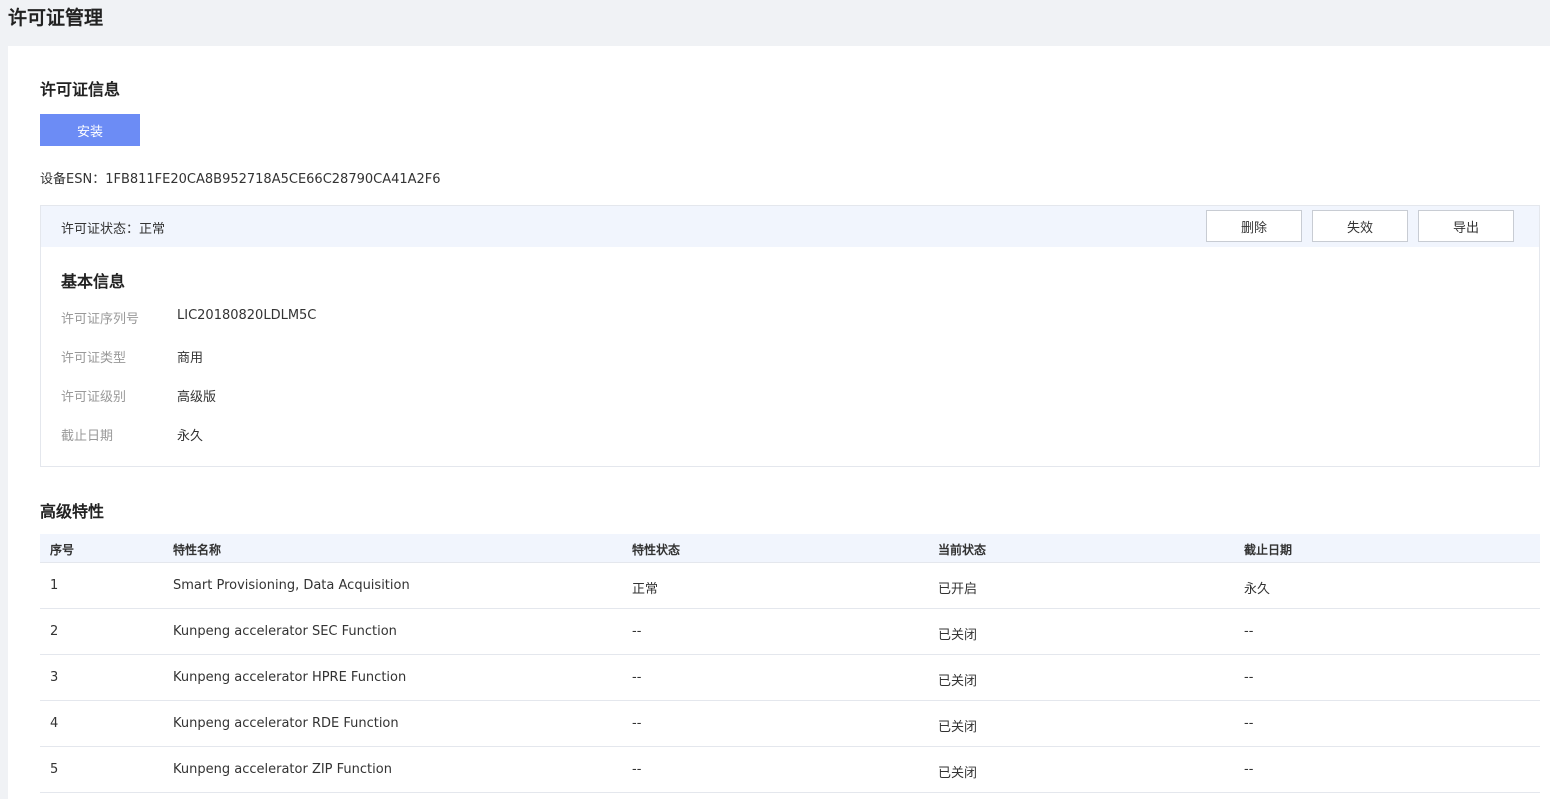 This screenshot has height=799, width=1550. I want to click on license-info-title: 许可证信息, so click(80, 89).